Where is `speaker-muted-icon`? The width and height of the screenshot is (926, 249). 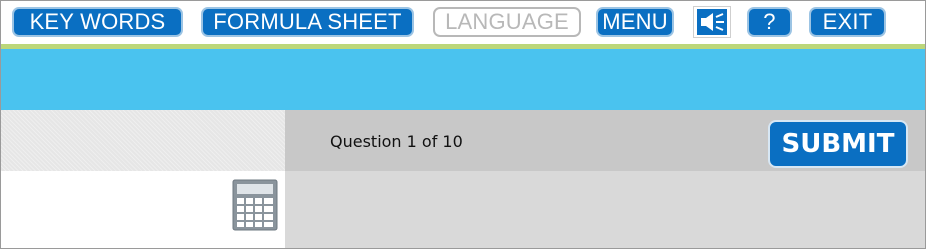
speaker-muted-icon is located at coordinates (712, 22).